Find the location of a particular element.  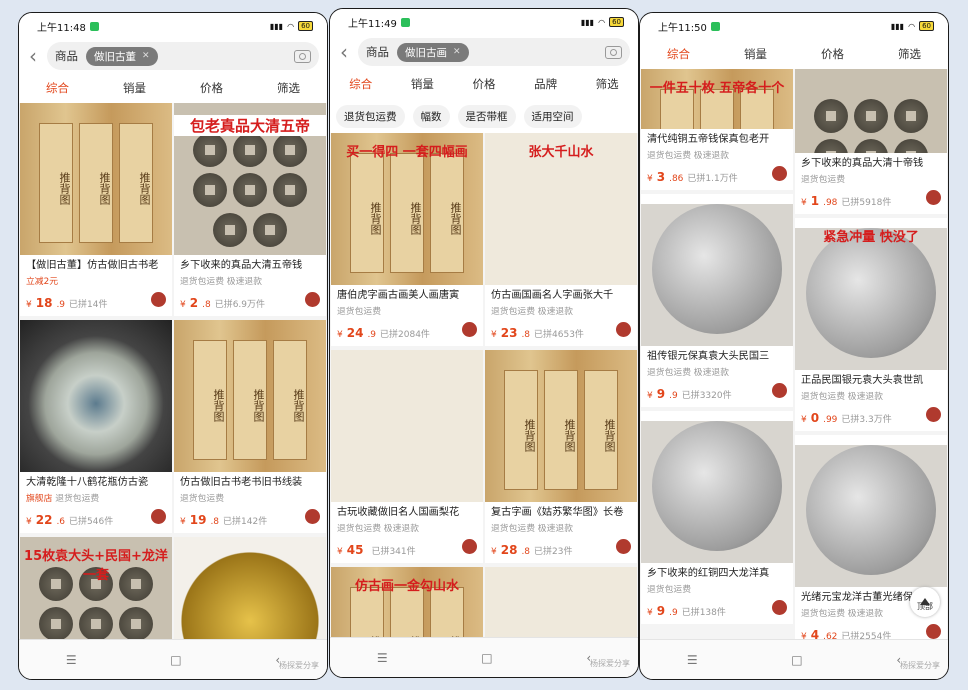

sort-3: 品牌 is located at coordinates (545, 84).